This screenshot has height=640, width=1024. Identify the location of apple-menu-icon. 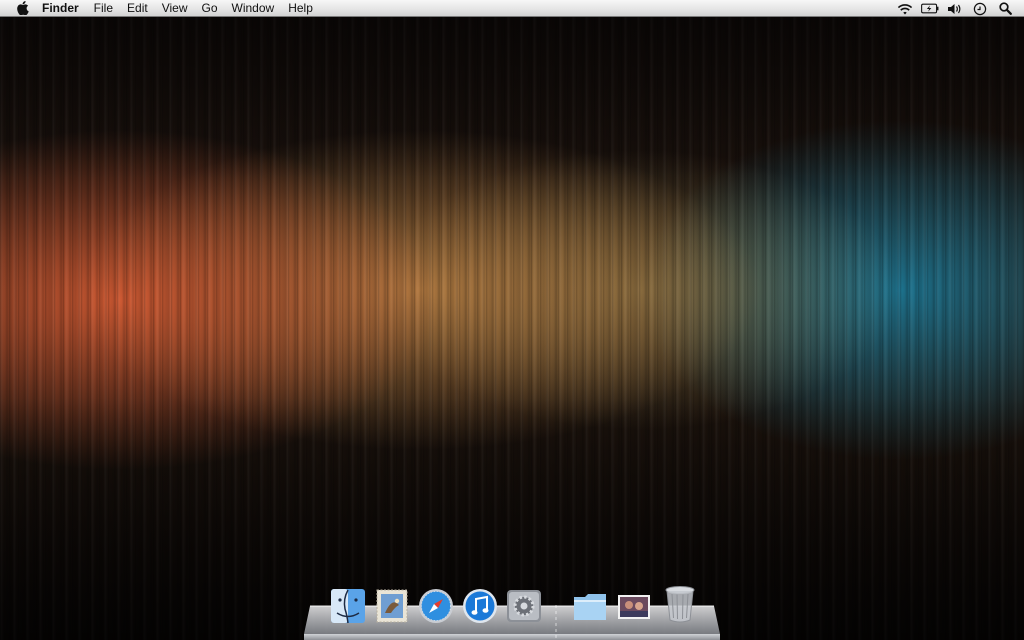
(22, 8).